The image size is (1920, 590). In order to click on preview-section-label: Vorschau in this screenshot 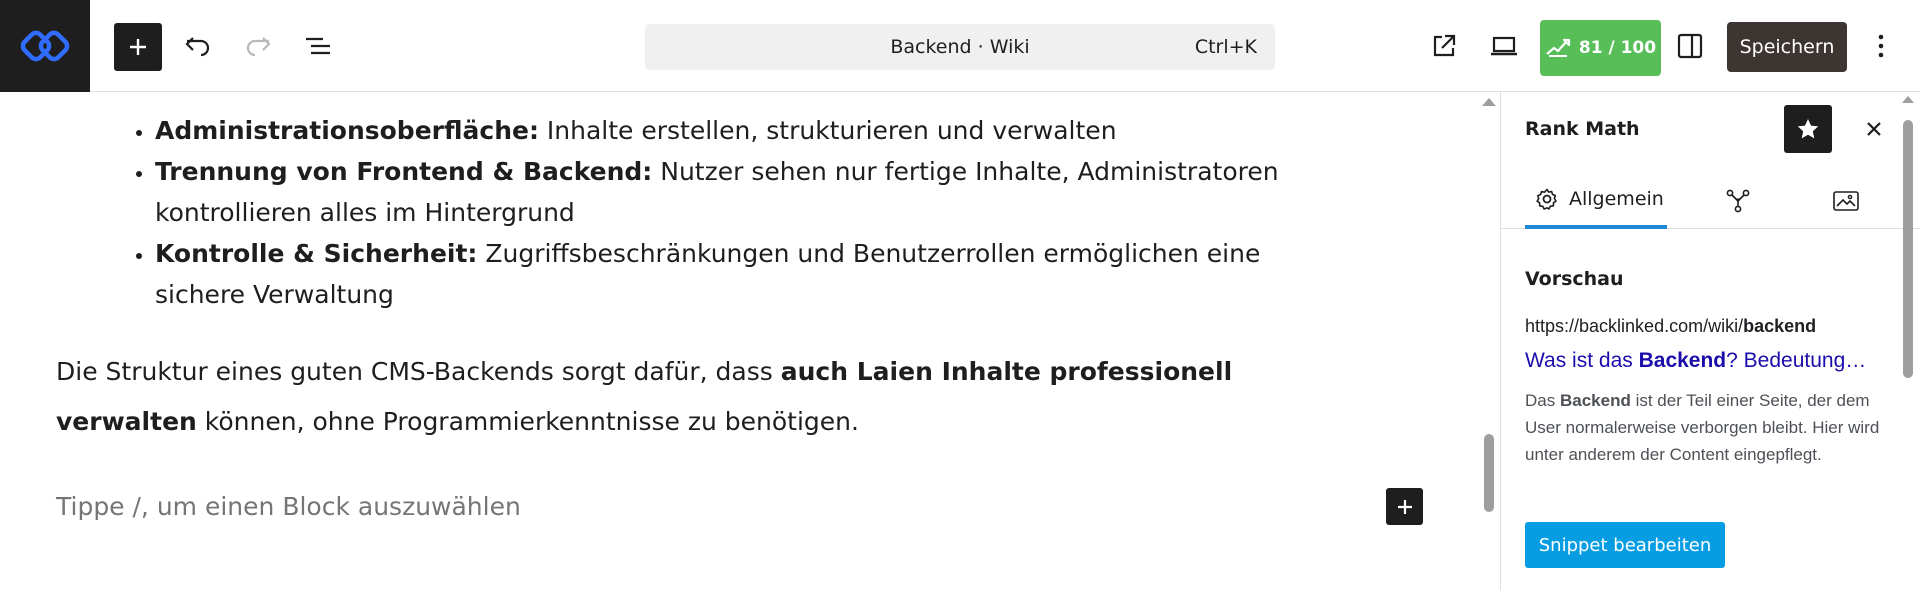, I will do `click(1574, 279)`.